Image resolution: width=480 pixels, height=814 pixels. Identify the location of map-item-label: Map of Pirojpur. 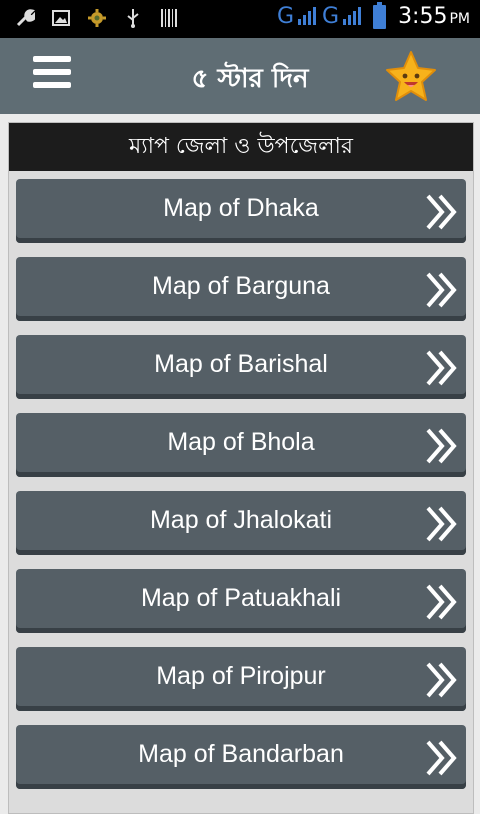
(241, 676).